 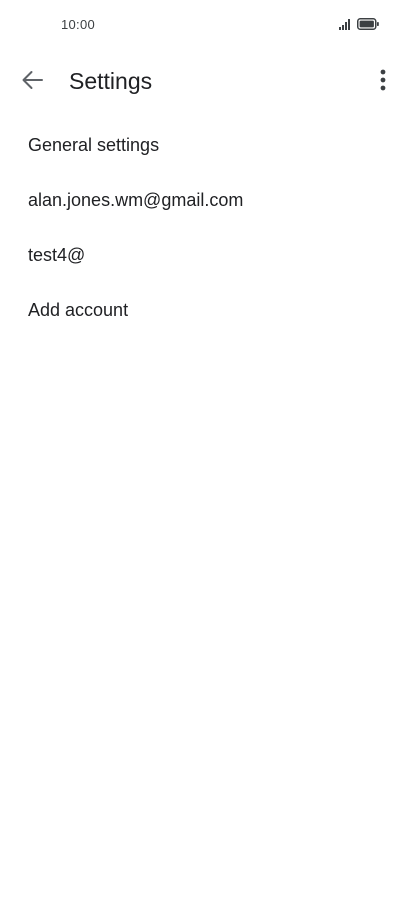 I want to click on back-button, so click(x=32, y=82).